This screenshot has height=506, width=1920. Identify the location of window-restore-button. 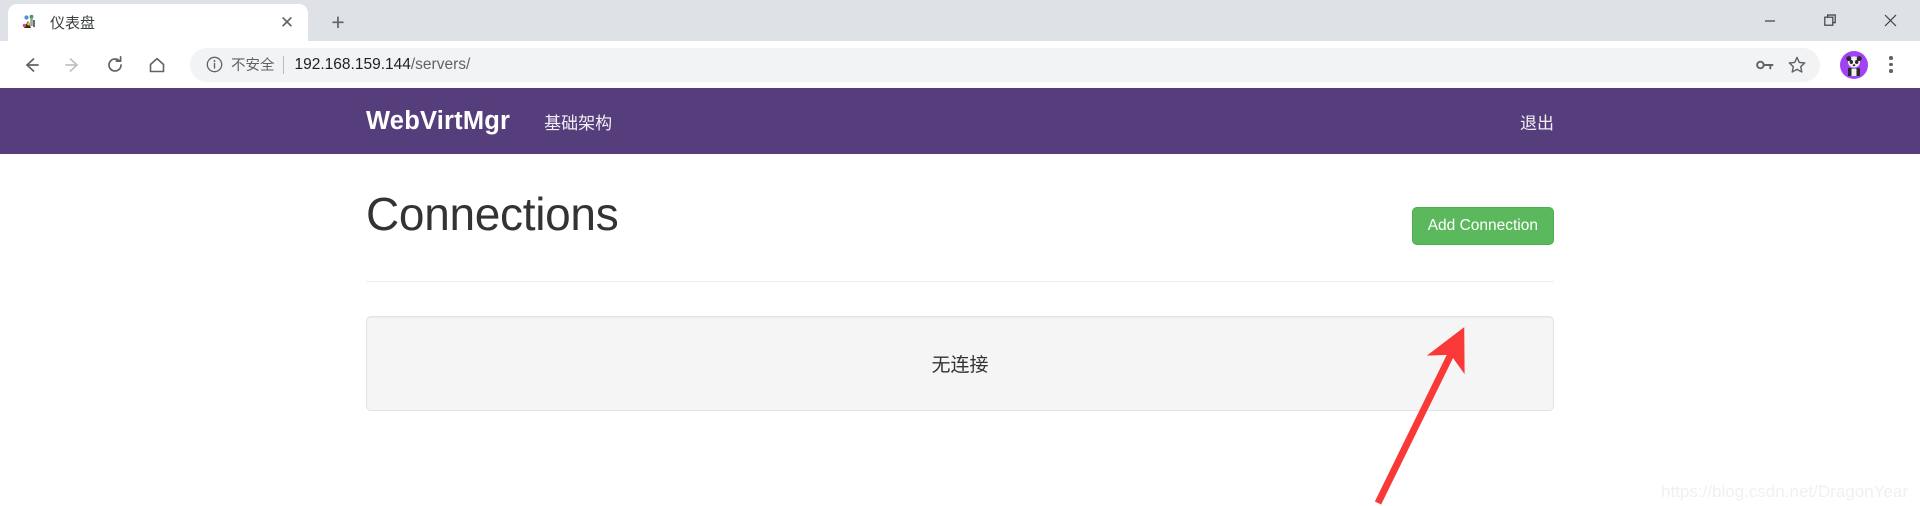
(1830, 20).